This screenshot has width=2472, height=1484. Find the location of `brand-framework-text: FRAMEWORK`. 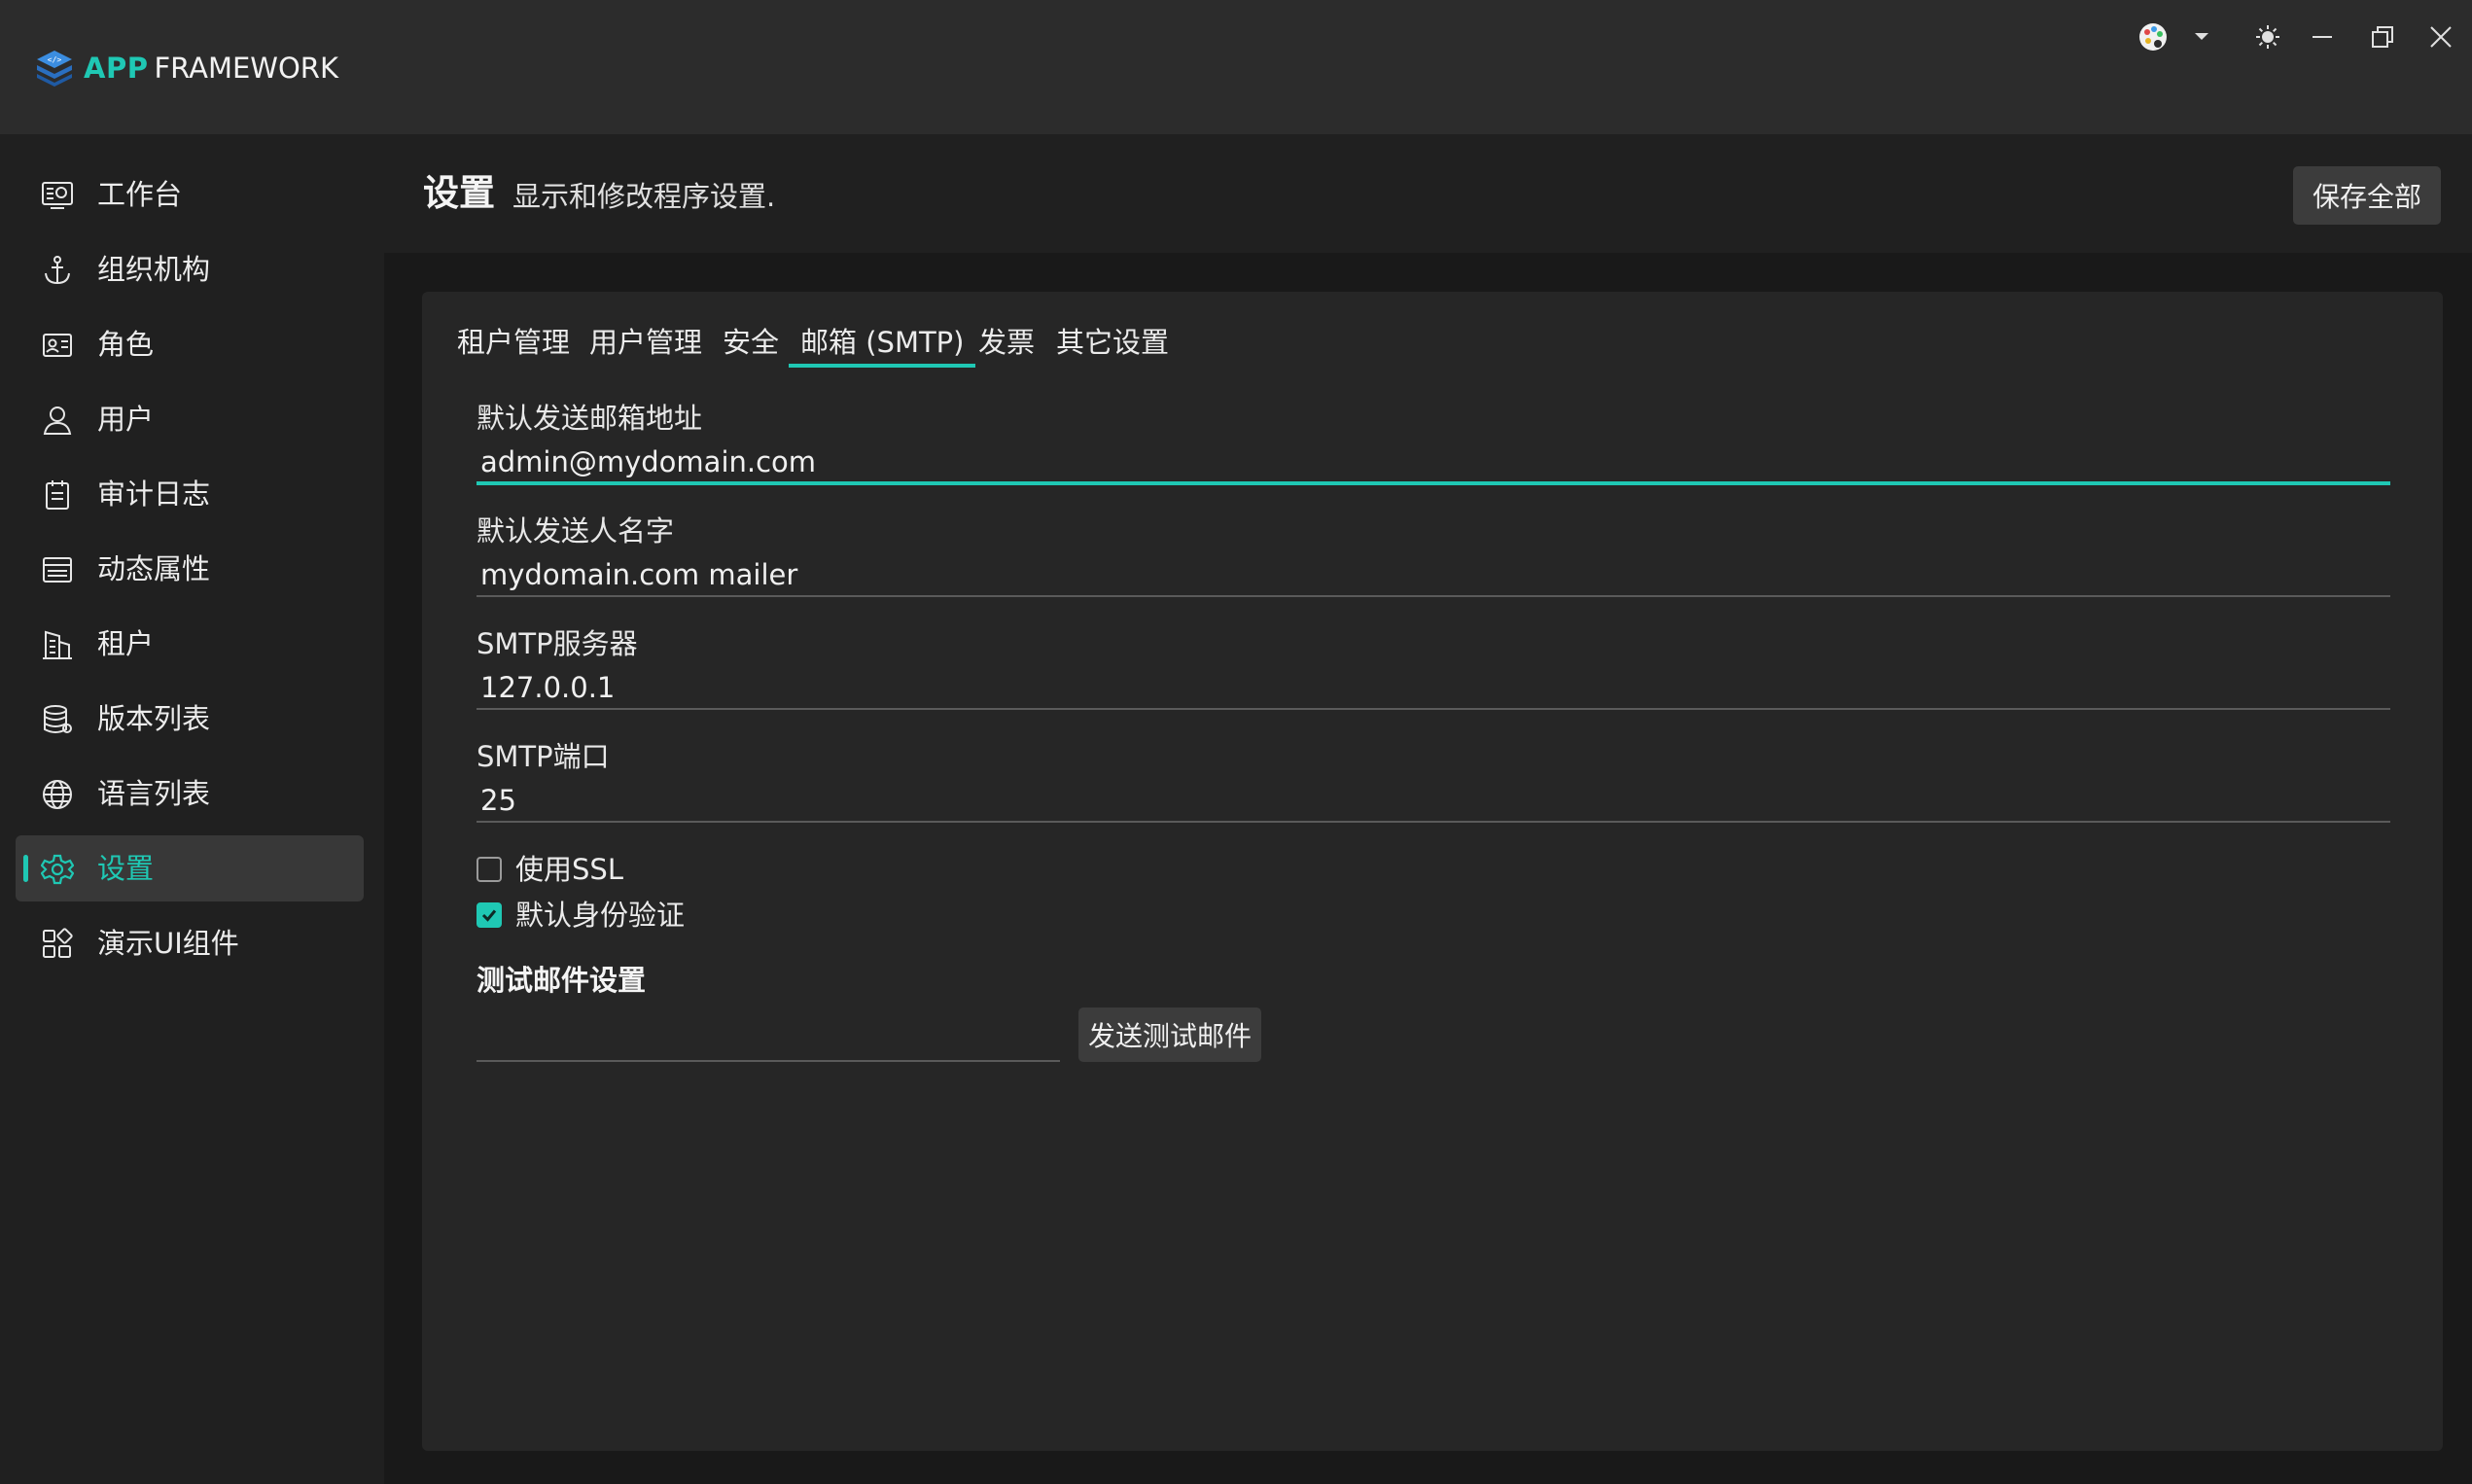

brand-framework-text: FRAMEWORK is located at coordinates (246, 69).